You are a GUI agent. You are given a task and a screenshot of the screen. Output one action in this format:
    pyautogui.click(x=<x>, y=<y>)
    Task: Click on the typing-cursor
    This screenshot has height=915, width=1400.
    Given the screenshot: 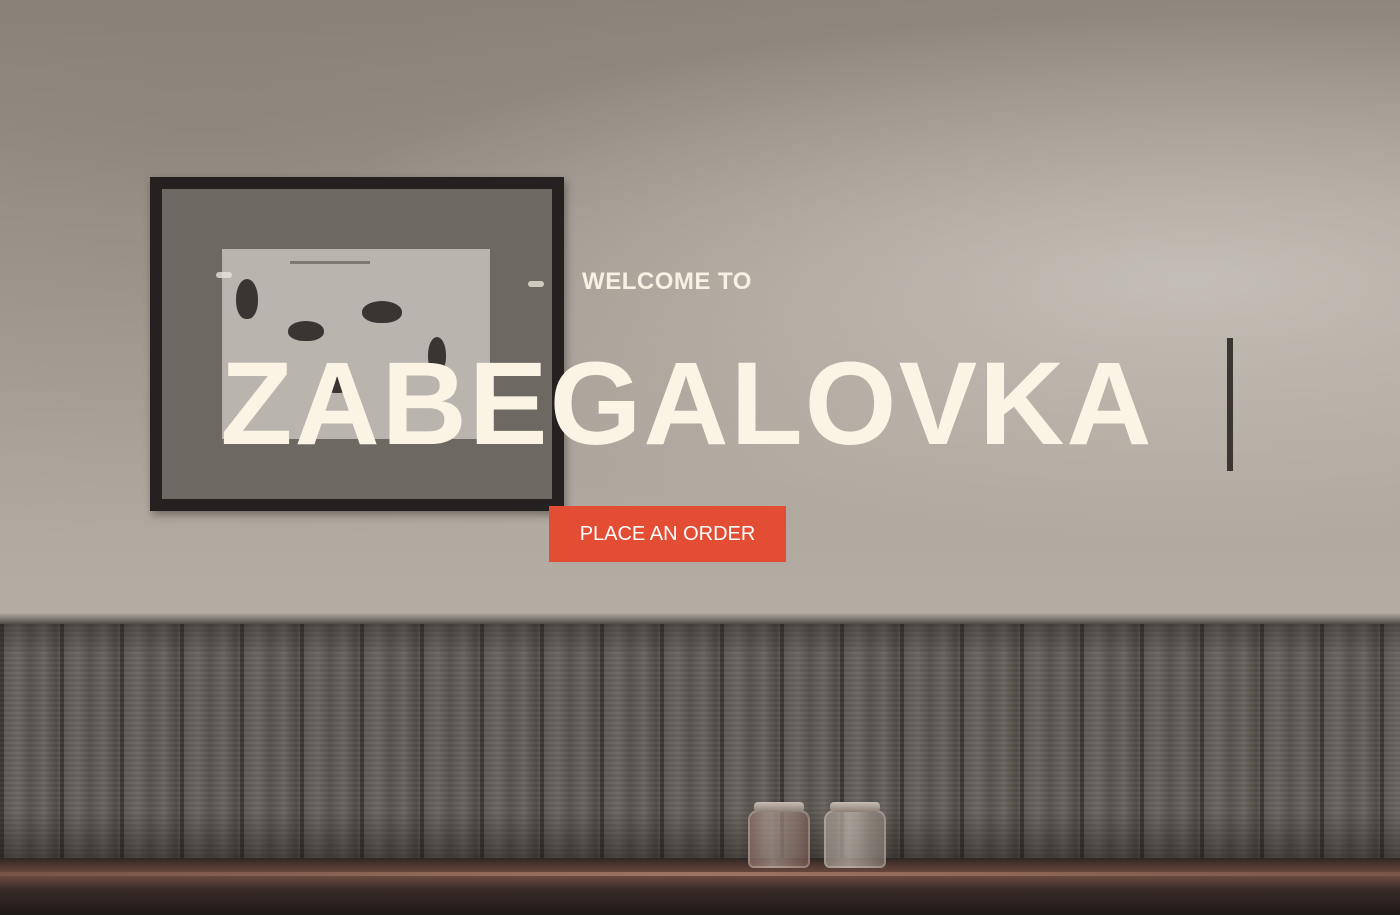 What is the action you would take?
    pyautogui.click(x=1230, y=404)
    